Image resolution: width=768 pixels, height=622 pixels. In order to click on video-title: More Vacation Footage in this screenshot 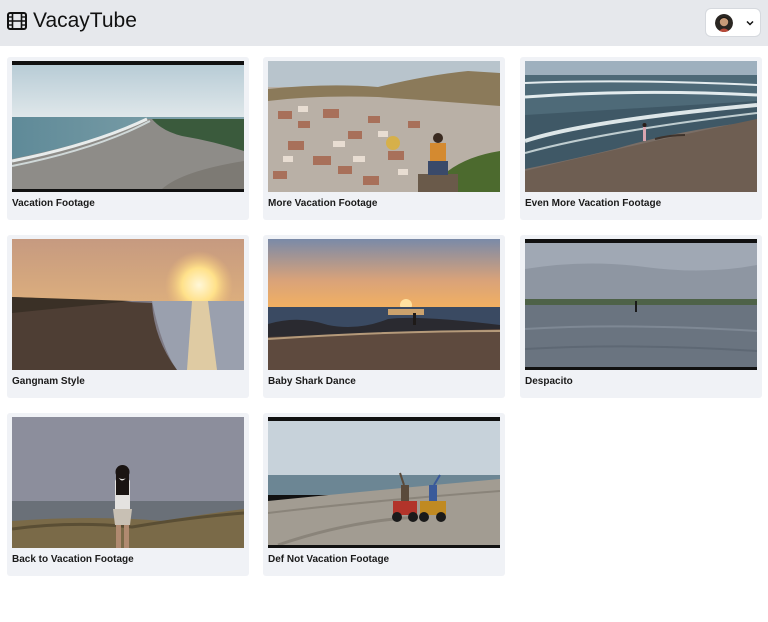, I will do `click(322, 204)`.